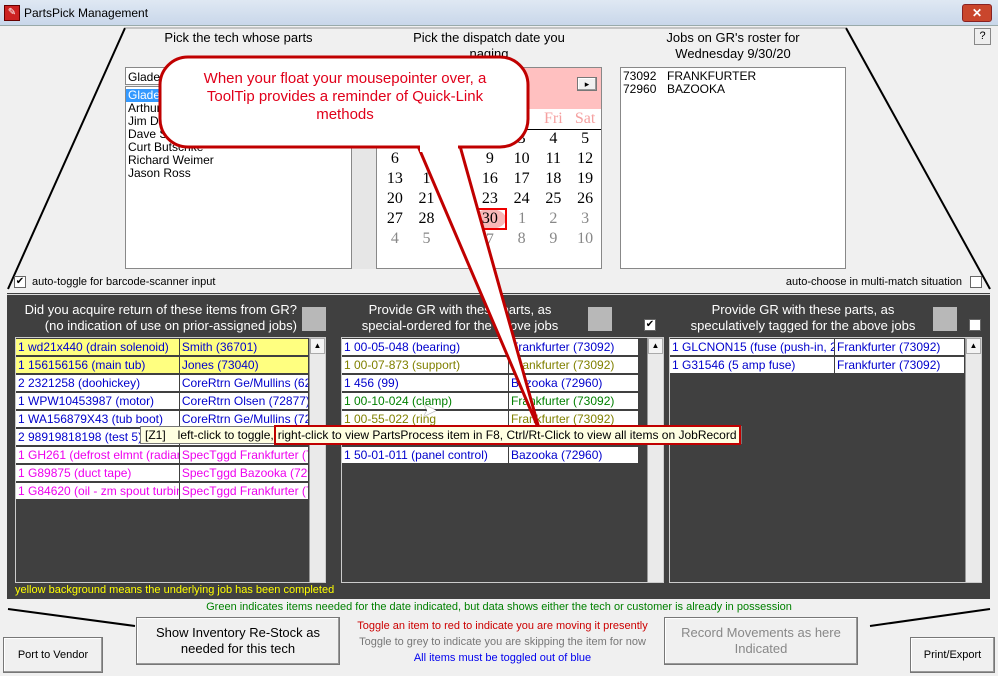 The width and height of the screenshot is (998, 676). What do you see at coordinates (427, 199) in the screenshot?
I see `calendar-day: 21` at bounding box center [427, 199].